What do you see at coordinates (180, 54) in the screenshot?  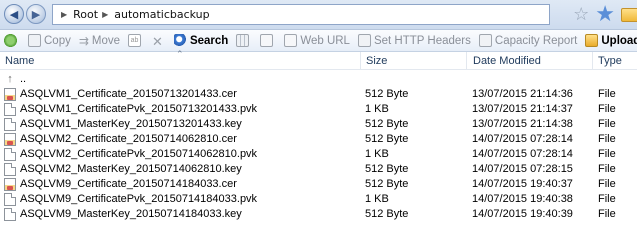 I see `sort-ascending-icon: ⌃` at bounding box center [180, 54].